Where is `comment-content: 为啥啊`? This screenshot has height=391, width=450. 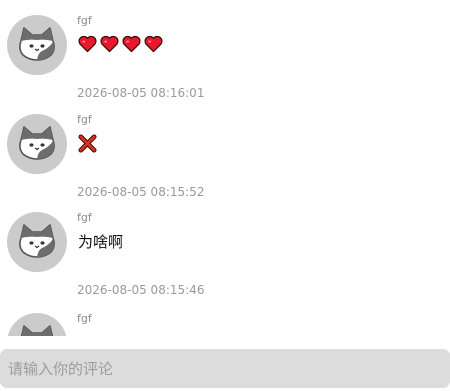
comment-content: 为啥啊 is located at coordinates (101, 242).